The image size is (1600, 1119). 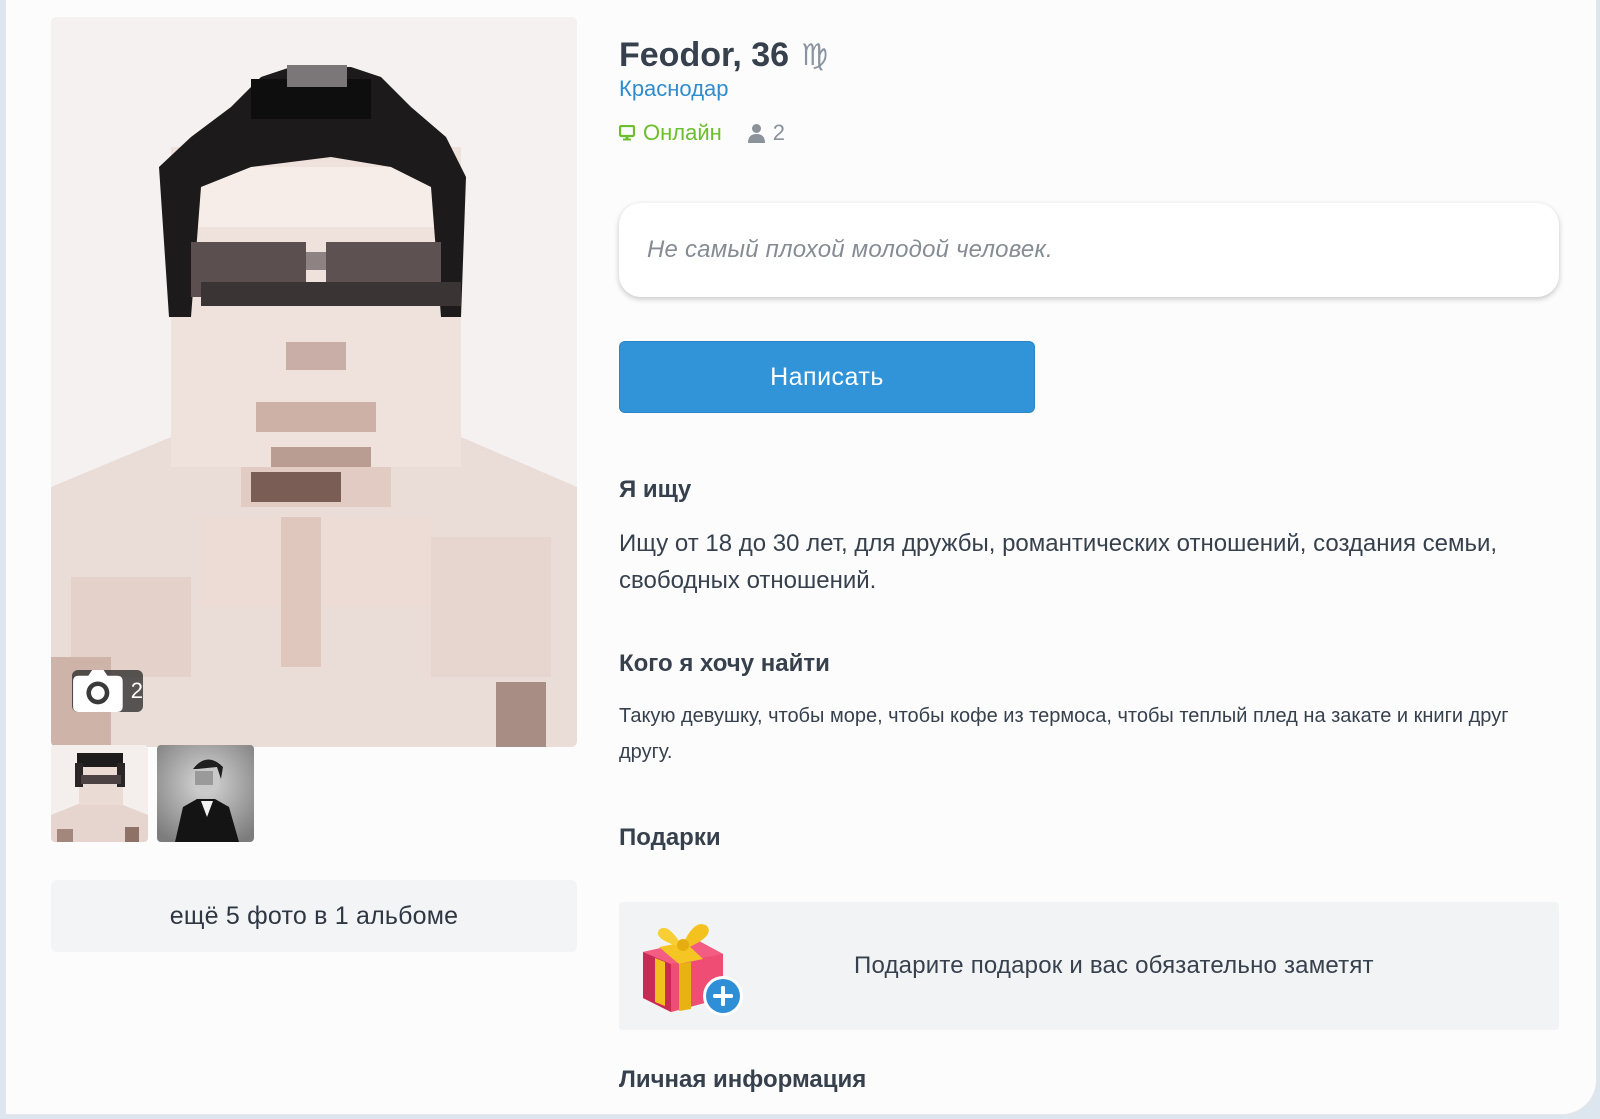 I want to click on personal-info-heading: Личная информация, so click(x=743, y=1079).